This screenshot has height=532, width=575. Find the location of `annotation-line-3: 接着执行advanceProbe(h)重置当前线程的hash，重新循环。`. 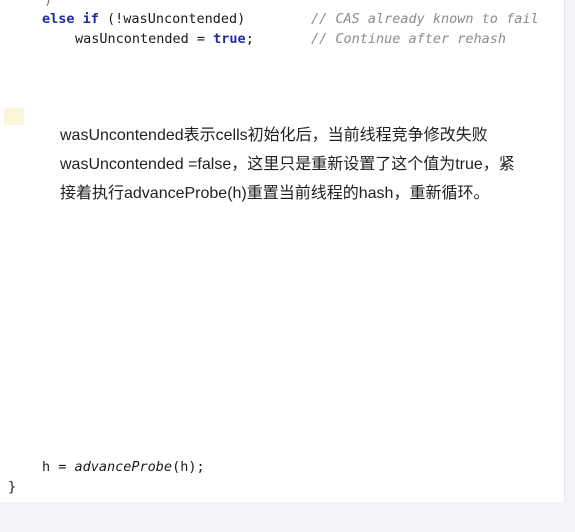

annotation-line-3: 接着执行advanceProbe(h)重置当前线程的hash，重新循环。 is located at coordinates (275, 193).